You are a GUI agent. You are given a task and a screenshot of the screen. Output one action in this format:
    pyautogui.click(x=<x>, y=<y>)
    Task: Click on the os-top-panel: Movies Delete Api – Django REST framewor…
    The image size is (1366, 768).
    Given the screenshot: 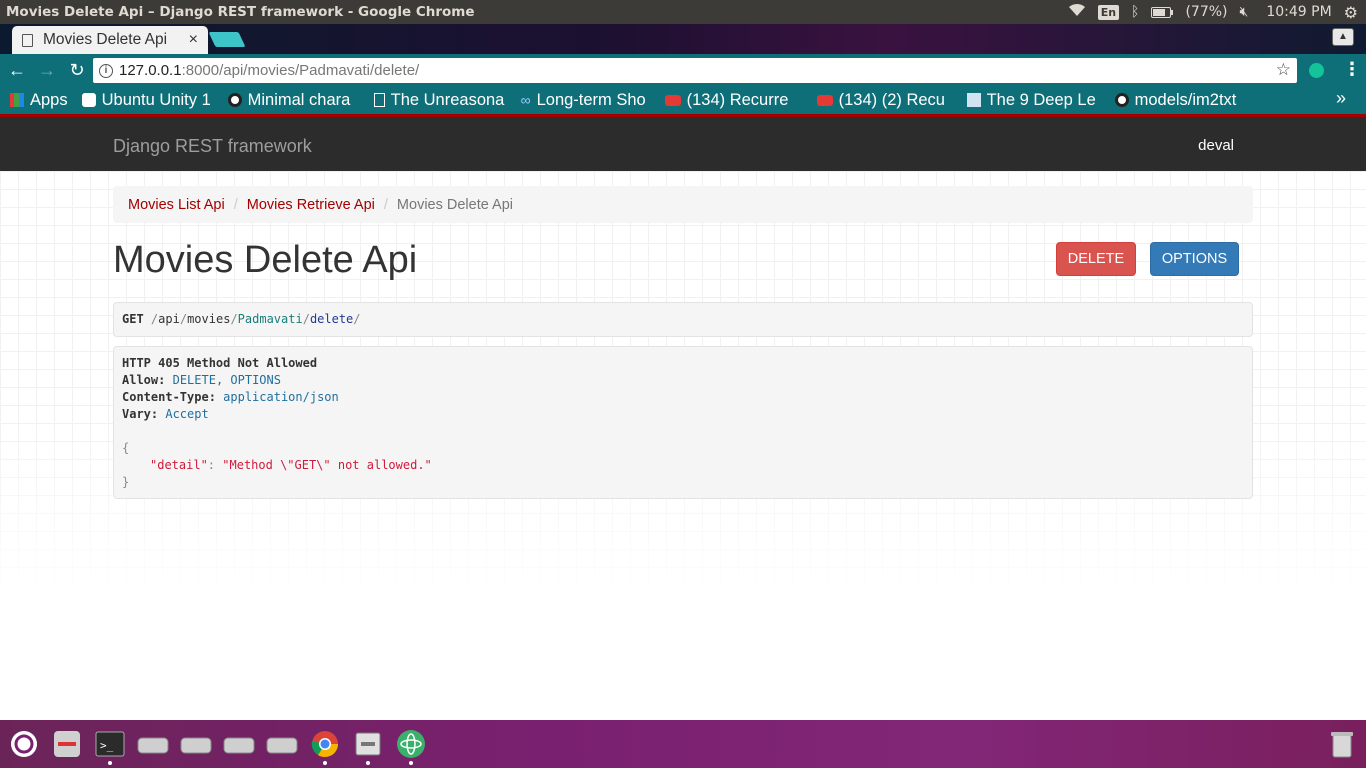 What is the action you would take?
    pyautogui.click(x=683, y=12)
    